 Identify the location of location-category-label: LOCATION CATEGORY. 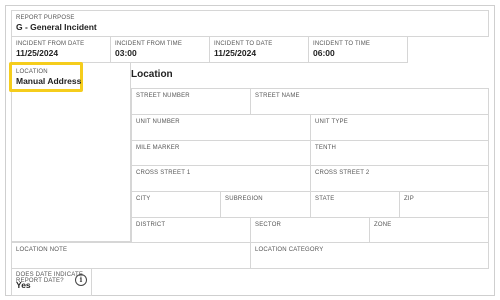
(289, 250).